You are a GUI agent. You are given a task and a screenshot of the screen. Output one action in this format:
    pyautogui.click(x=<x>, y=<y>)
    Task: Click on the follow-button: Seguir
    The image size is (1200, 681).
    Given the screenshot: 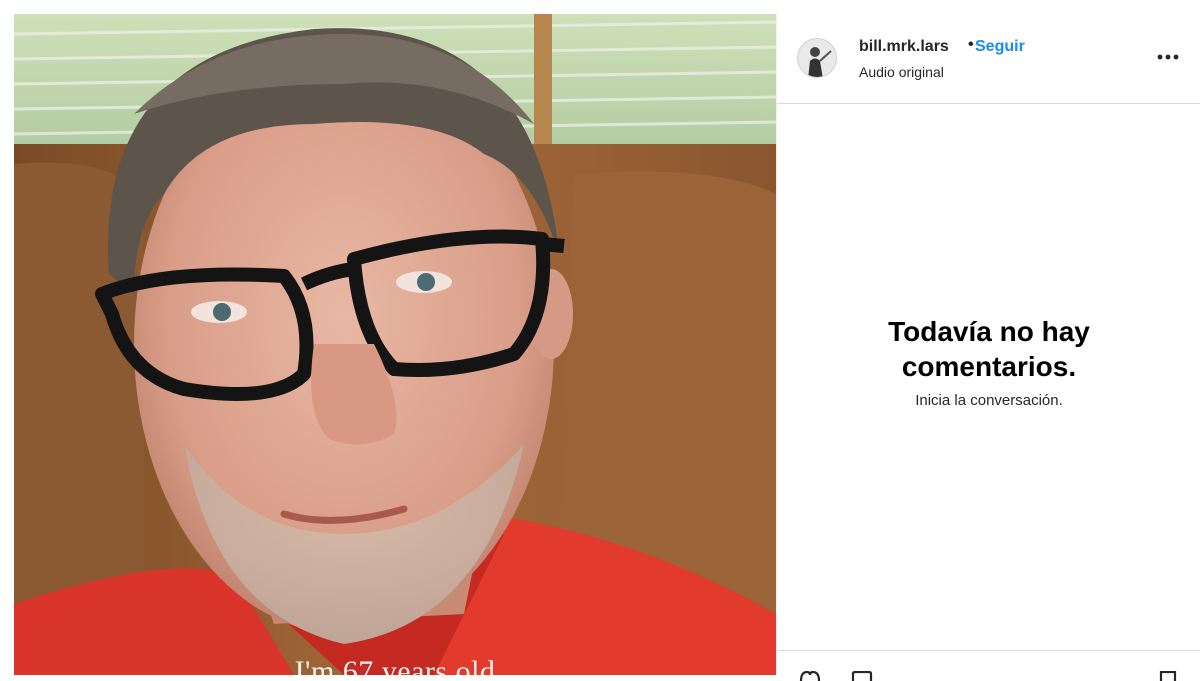 What is the action you would take?
    pyautogui.click(x=1000, y=47)
    